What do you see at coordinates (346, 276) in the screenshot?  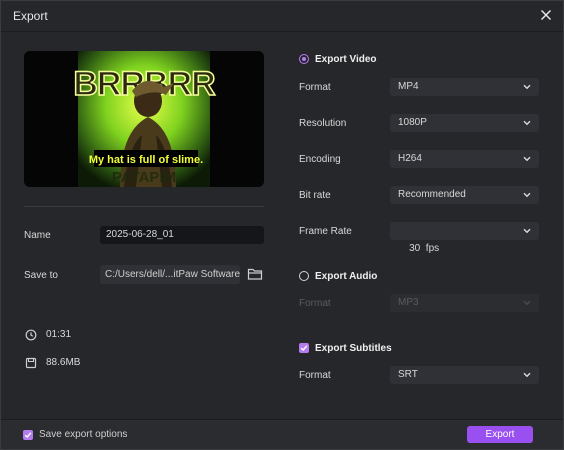 I see `export-audio-title: Export Audio` at bounding box center [346, 276].